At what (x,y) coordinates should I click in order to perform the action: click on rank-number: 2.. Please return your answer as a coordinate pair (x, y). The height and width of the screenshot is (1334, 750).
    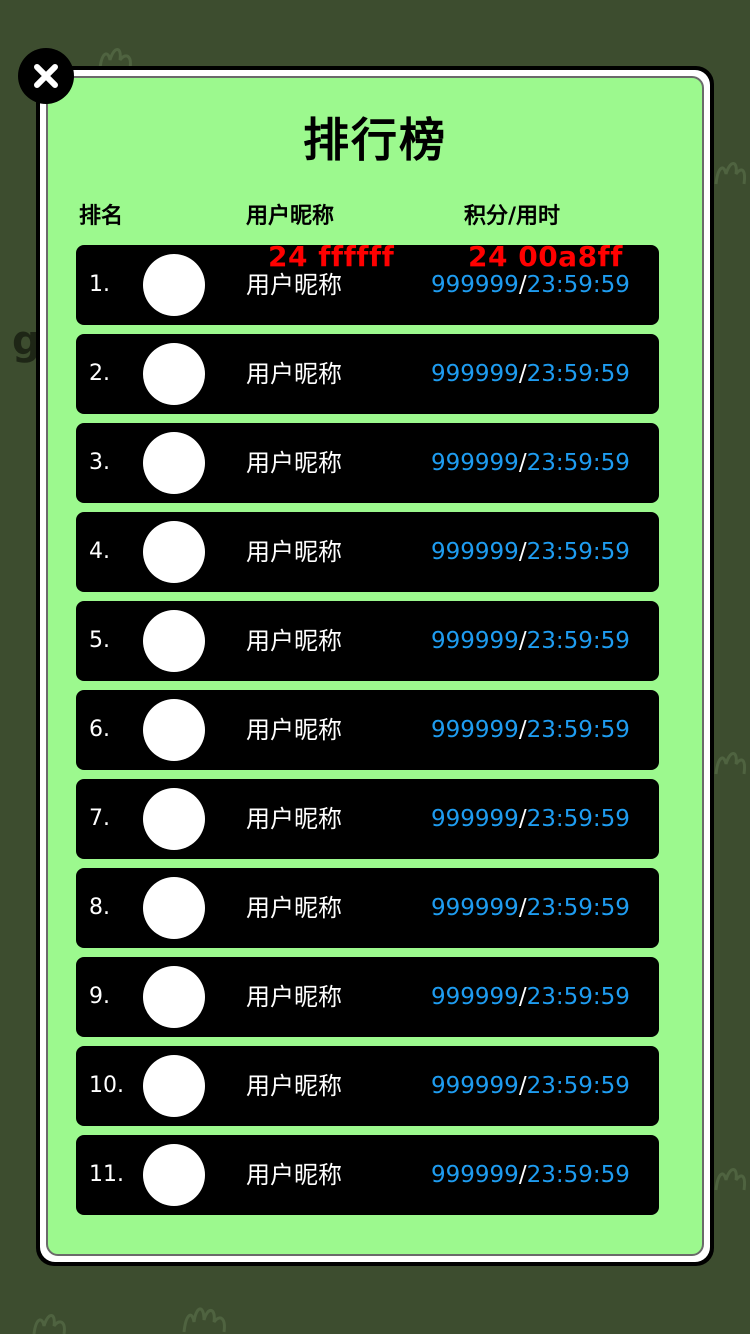
    Looking at the image, I should click on (99, 373).